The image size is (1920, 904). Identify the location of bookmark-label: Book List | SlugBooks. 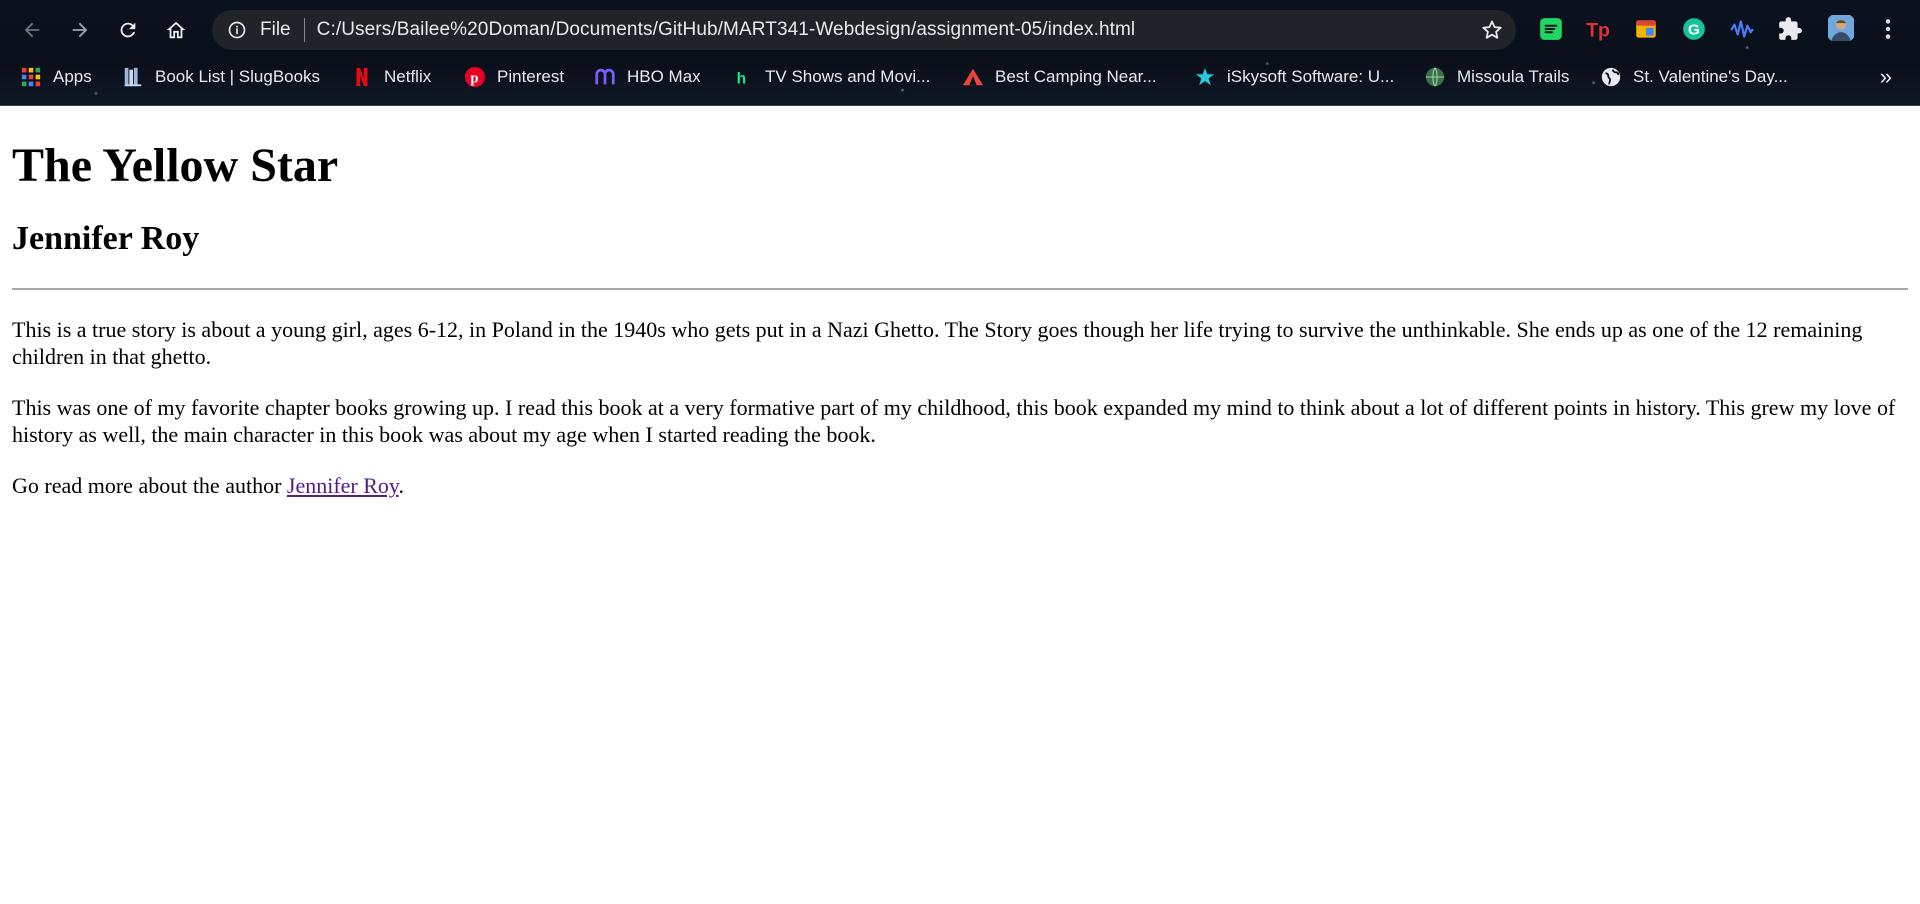
(238, 76).